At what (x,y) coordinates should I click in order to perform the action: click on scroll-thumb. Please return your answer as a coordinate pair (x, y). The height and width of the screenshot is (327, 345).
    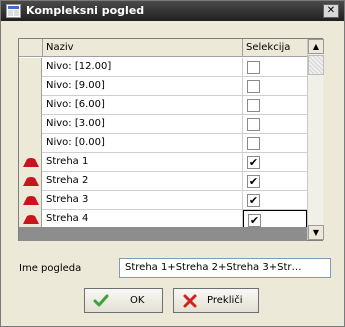
    Looking at the image, I should click on (316, 65).